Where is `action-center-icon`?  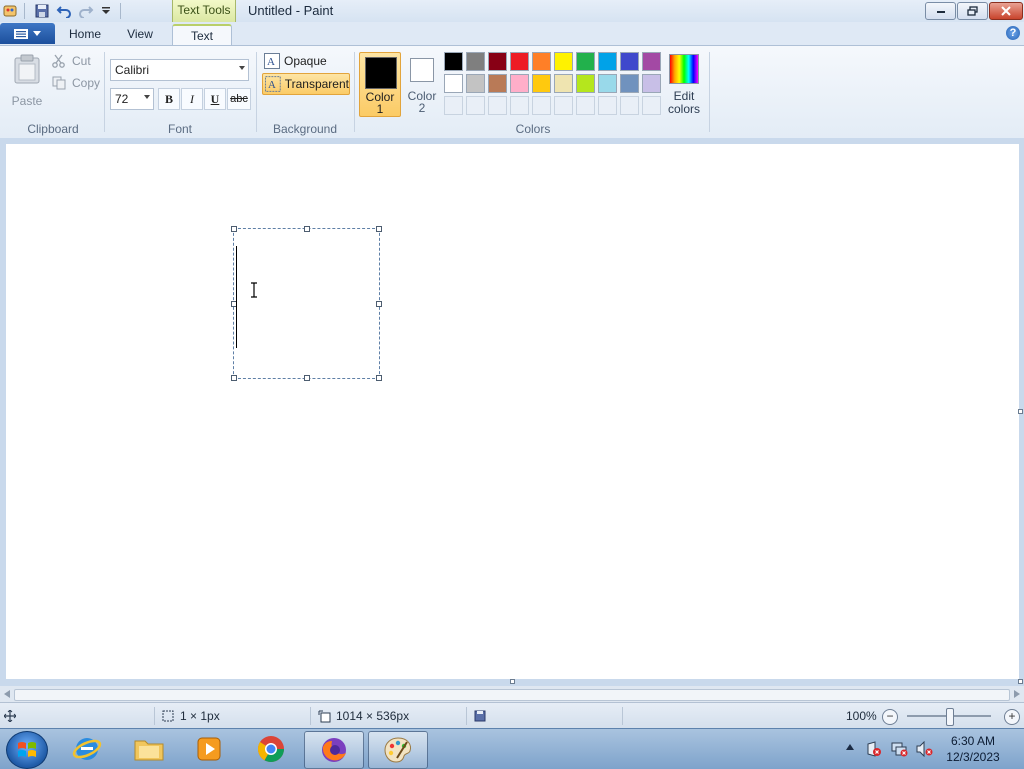
action-center-icon is located at coordinates (874, 749).